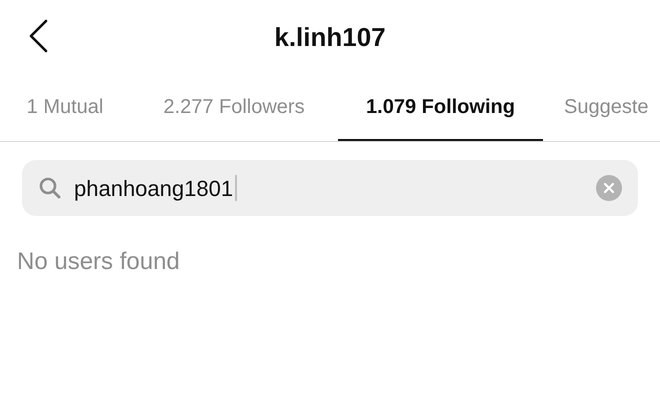  I want to click on back-icon, so click(38, 36).